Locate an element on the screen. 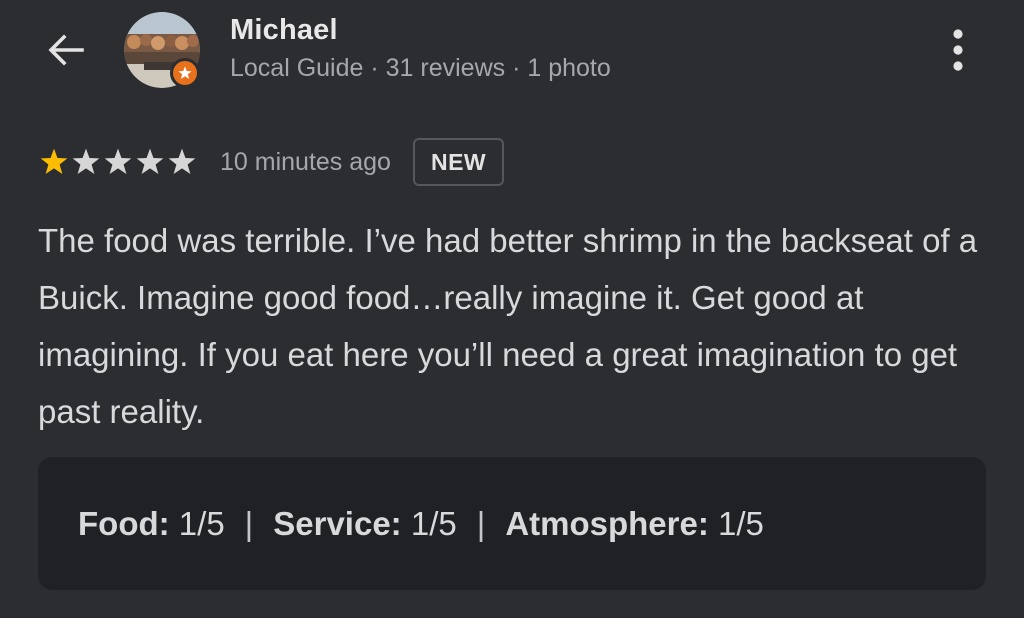 The width and height of the screenshot is (1024, 618). avatar is located at coordinates (162, 50).